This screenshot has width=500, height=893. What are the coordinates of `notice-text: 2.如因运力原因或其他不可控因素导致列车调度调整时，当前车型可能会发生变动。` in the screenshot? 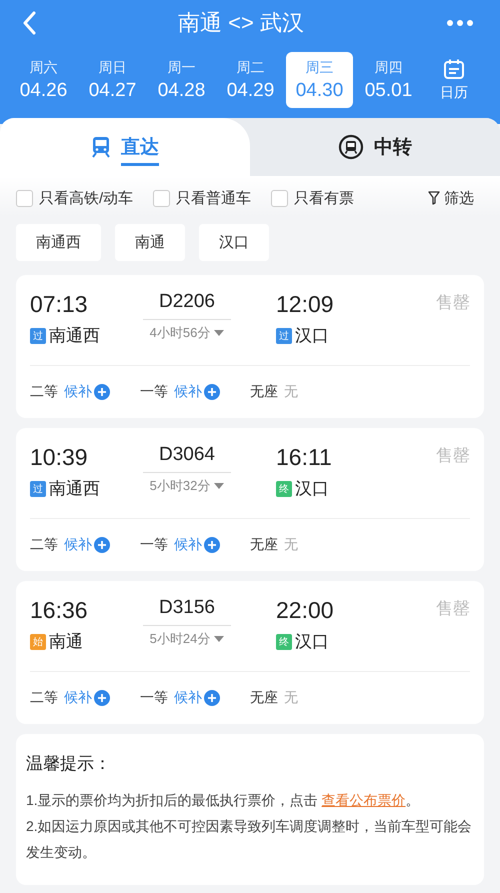 It's located at (249, 839).